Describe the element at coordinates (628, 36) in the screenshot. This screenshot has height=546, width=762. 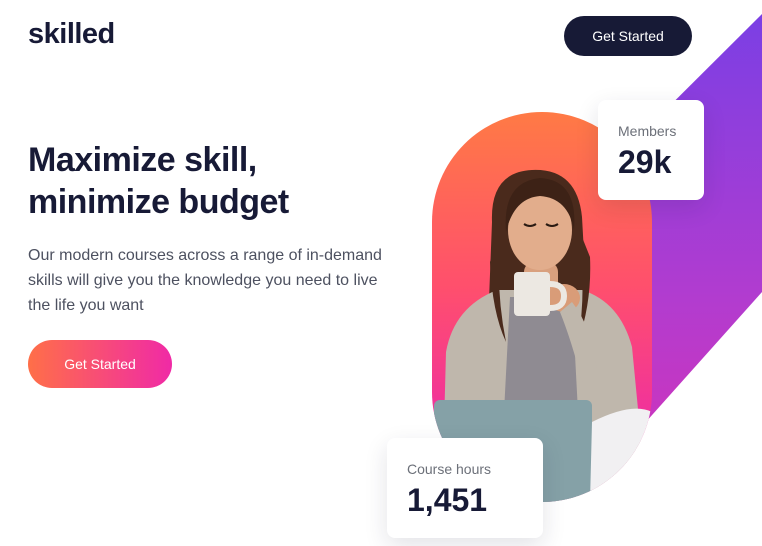
I see `header-get-started-button: Get Started` at that location.